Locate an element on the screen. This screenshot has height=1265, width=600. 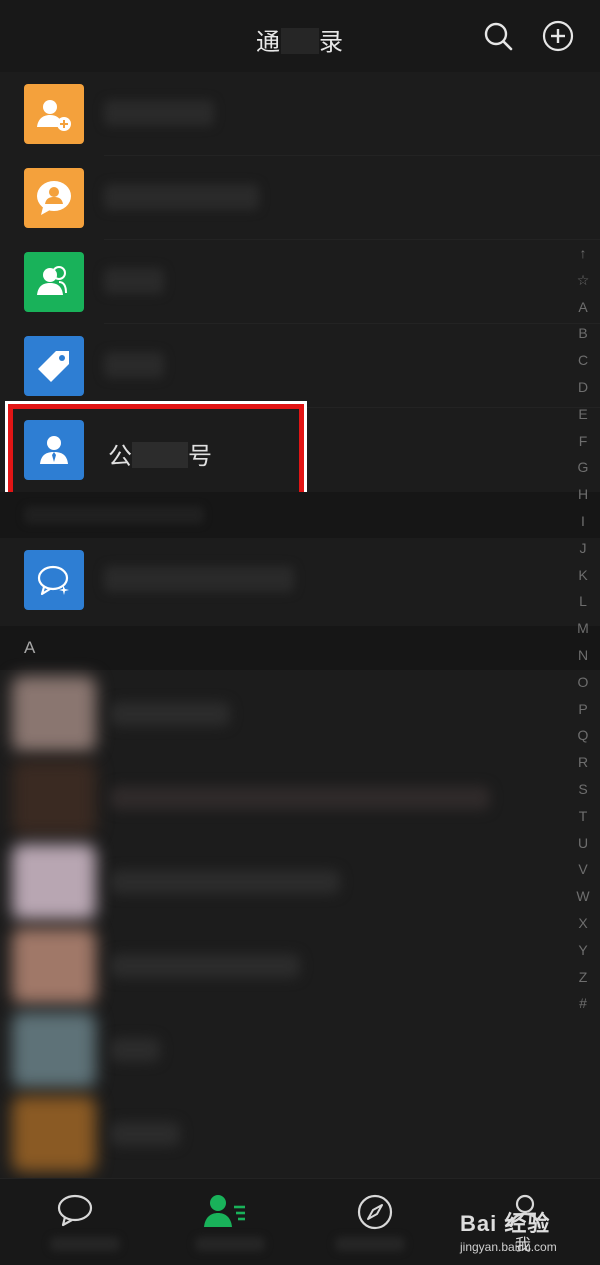
search-button is located at coordinates (498, 36).